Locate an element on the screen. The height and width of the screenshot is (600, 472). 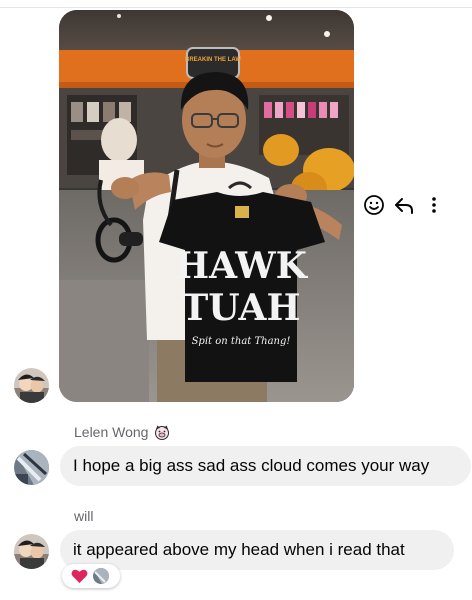
reactions-pill is located at coordinates (91, 576).